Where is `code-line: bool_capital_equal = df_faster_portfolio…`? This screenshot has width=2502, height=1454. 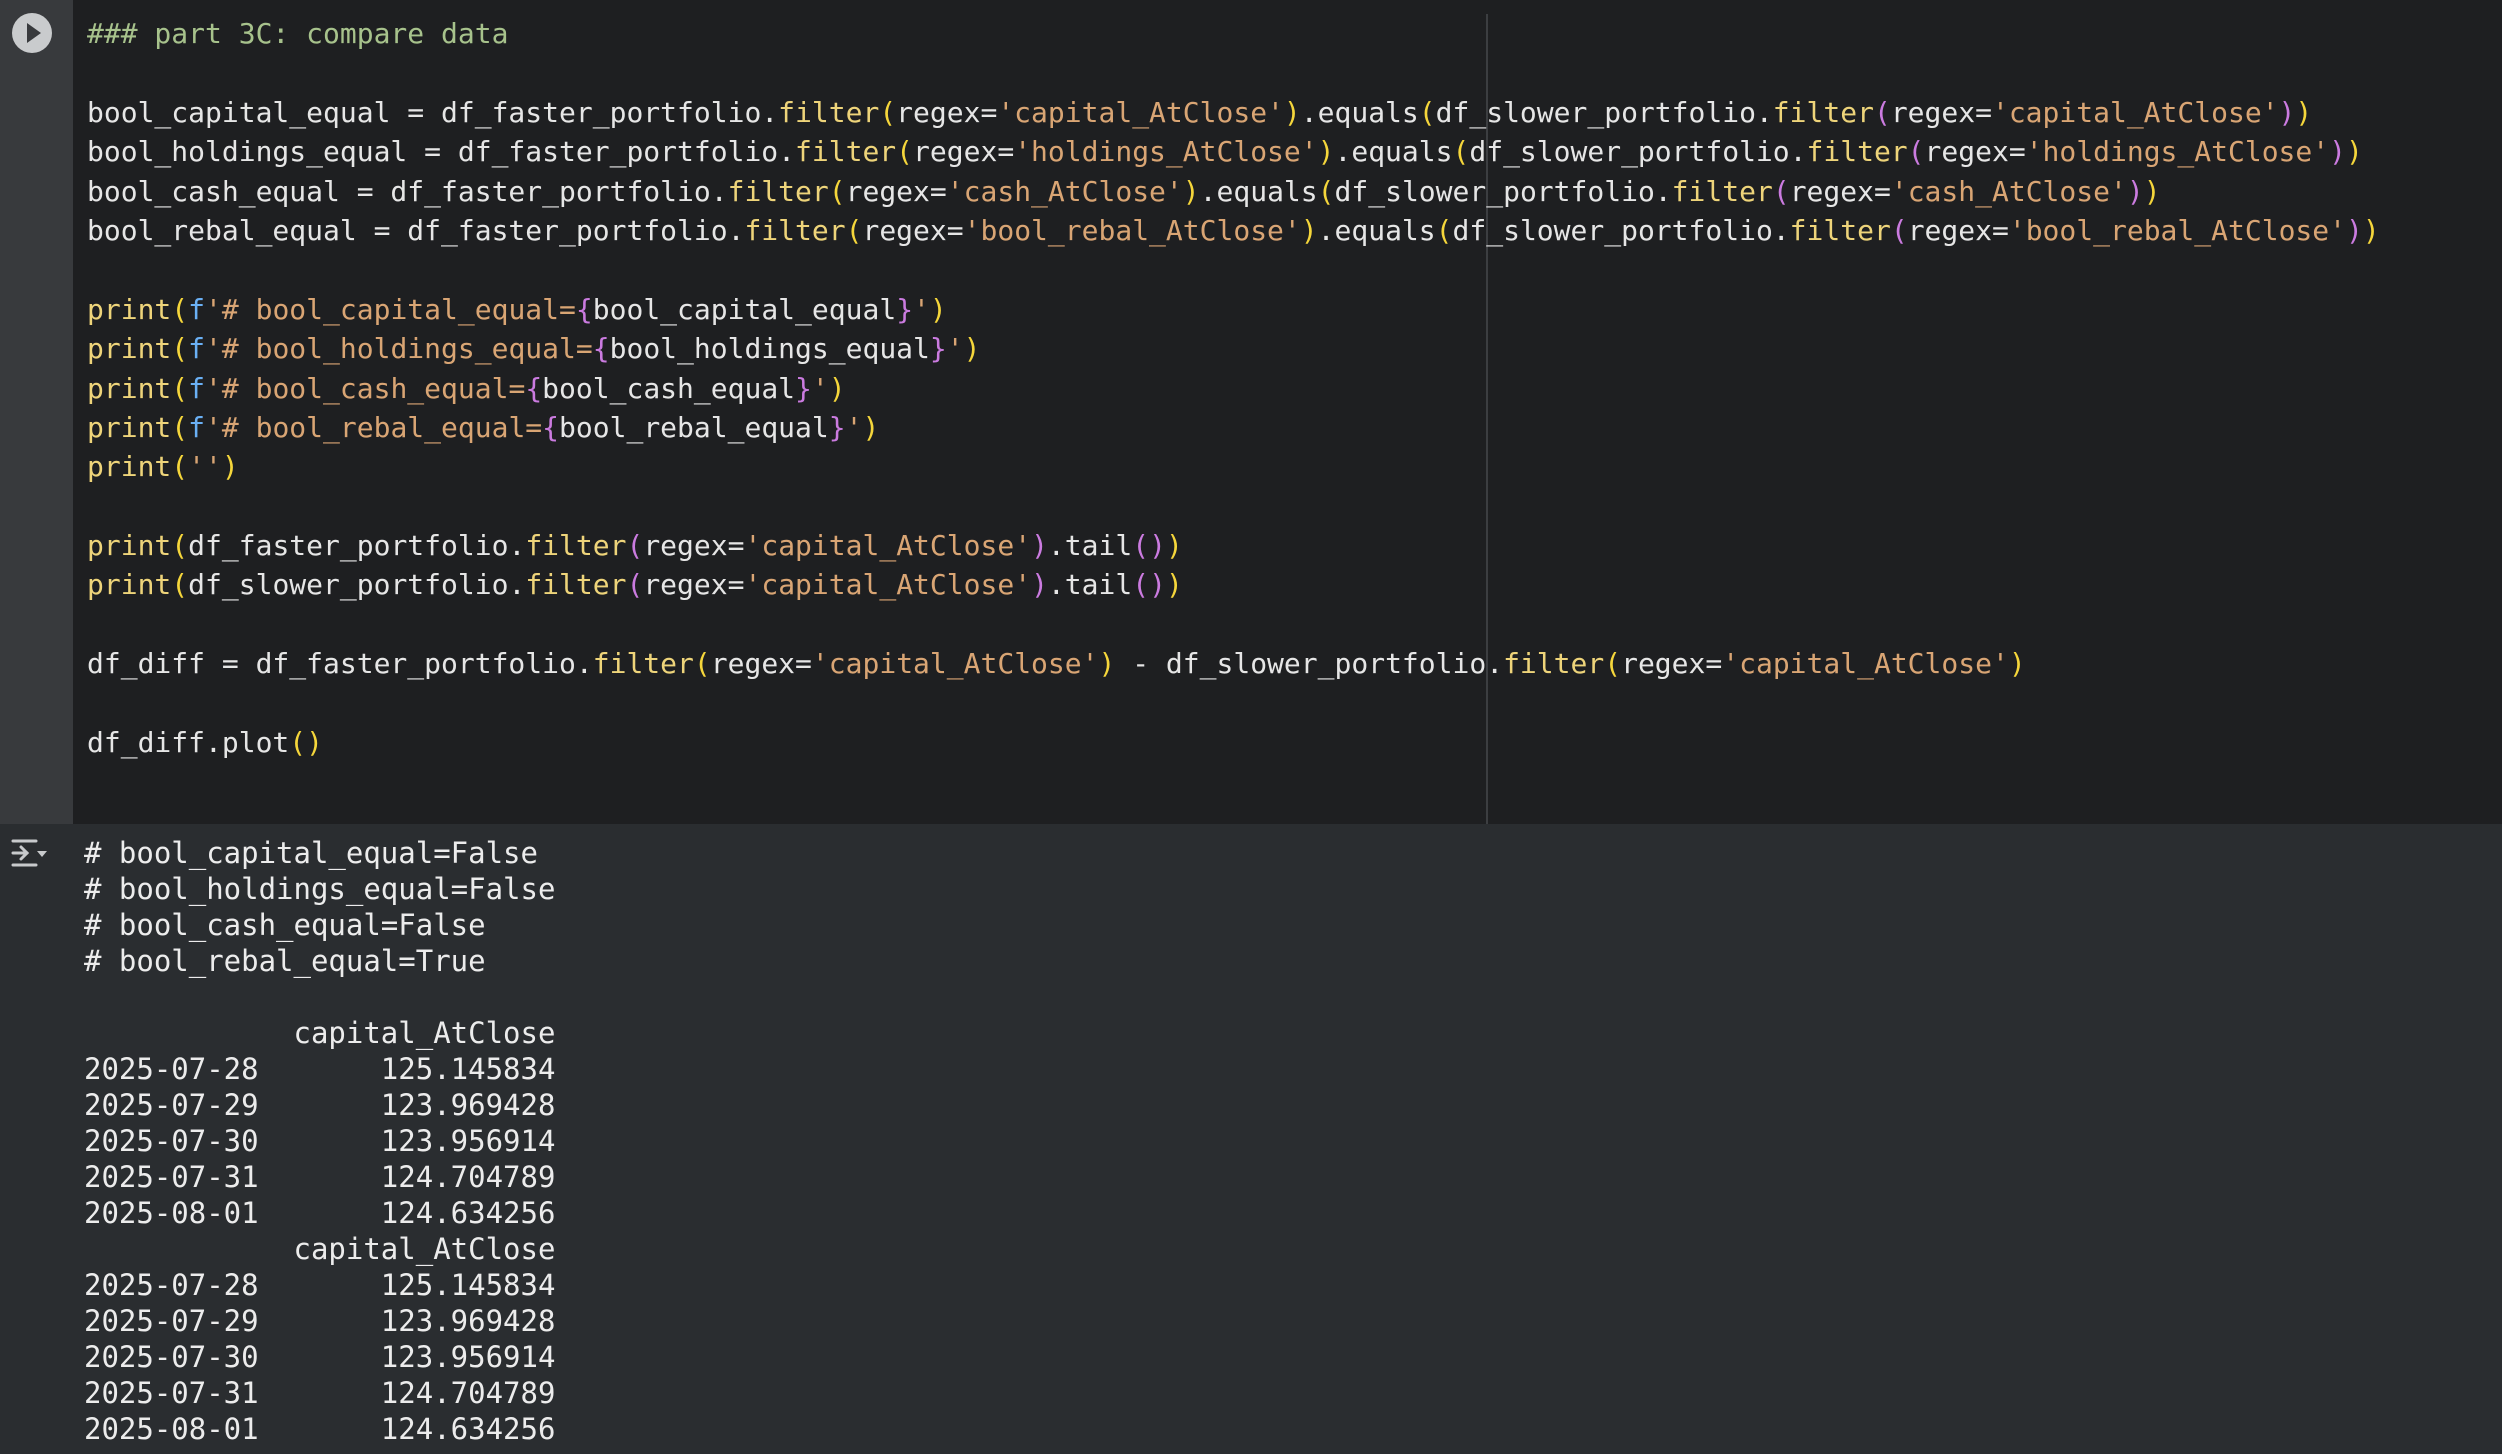
code-line: bool_capital_equal = df_faster_portfolio… is located at coordinates (1233, 112).